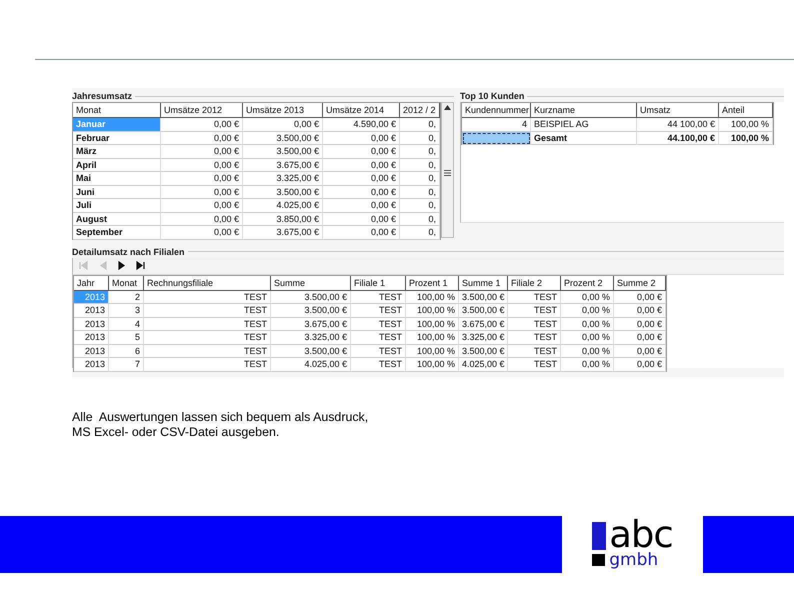 The width and height of the screenshot is (794, 595). Describe the element at coordinates (447, 107) in the screenshot. I see `up-arrow-icon` at that location.